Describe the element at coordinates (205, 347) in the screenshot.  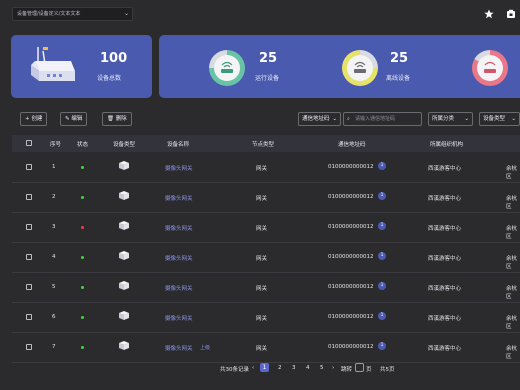
I see `parent-tag: 上级` at that location.